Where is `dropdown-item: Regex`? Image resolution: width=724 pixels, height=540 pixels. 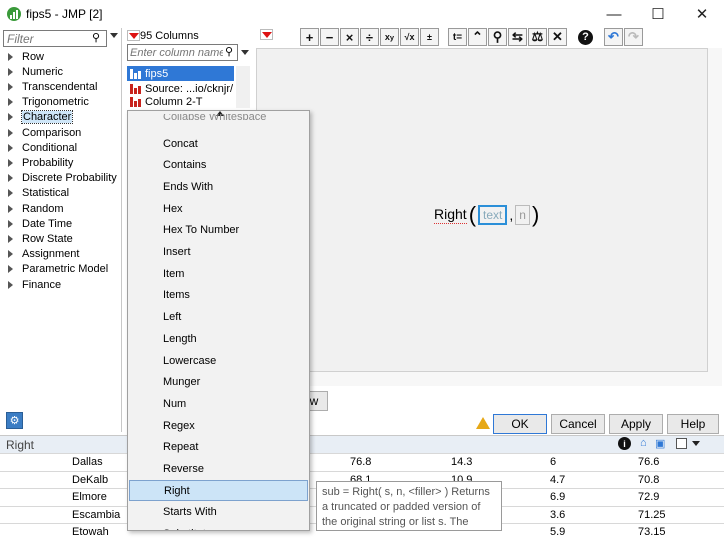 dropdown-item: Regex is located at coordinates (218, 425).